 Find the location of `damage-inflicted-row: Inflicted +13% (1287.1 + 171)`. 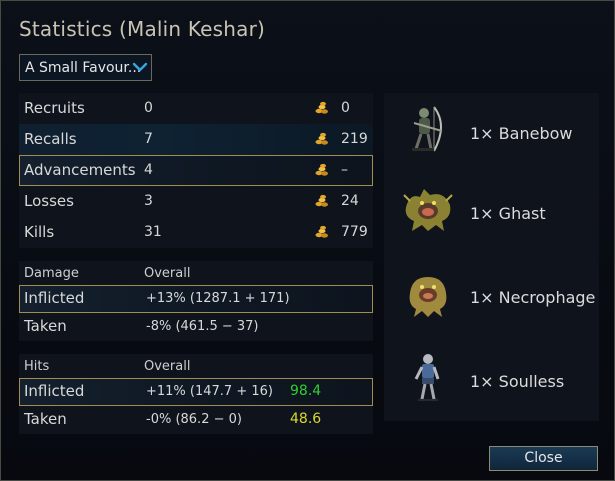

damage-inflicted-row: Inflicted +13% (1287.1 + 171) is located at coordinates (196, 299).